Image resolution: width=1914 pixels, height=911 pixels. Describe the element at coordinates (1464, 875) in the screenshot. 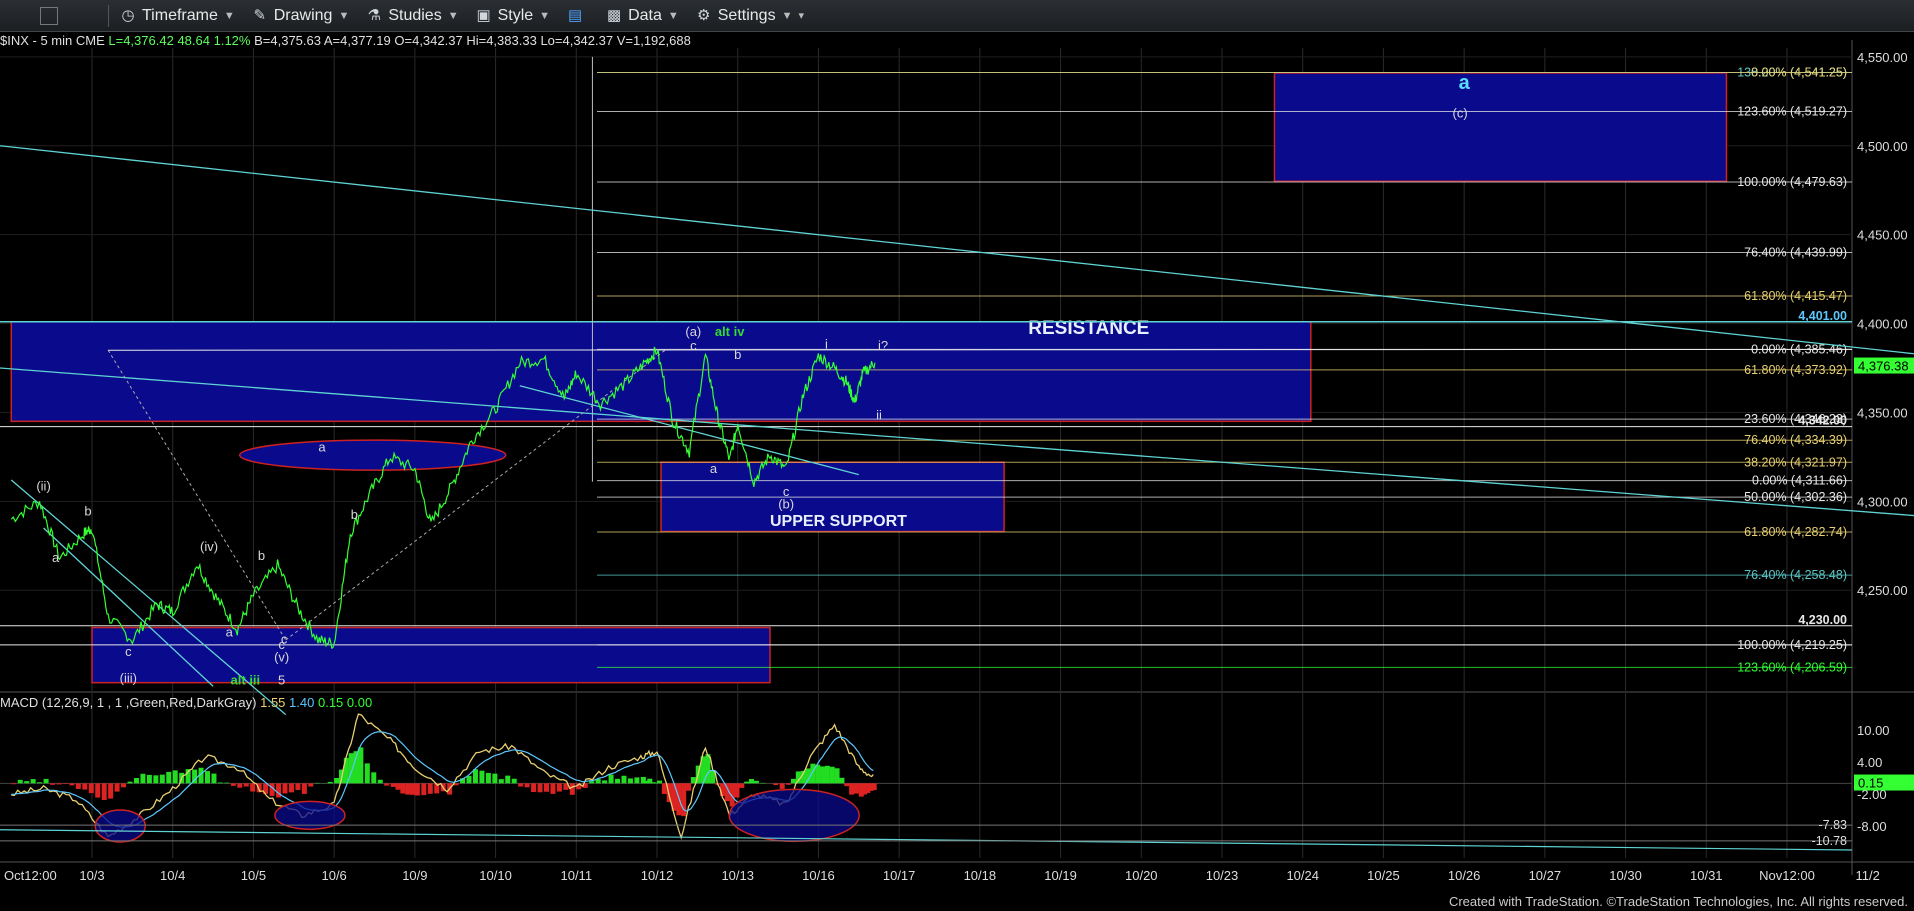

I see `x-tick-label: 10/26` at that location.